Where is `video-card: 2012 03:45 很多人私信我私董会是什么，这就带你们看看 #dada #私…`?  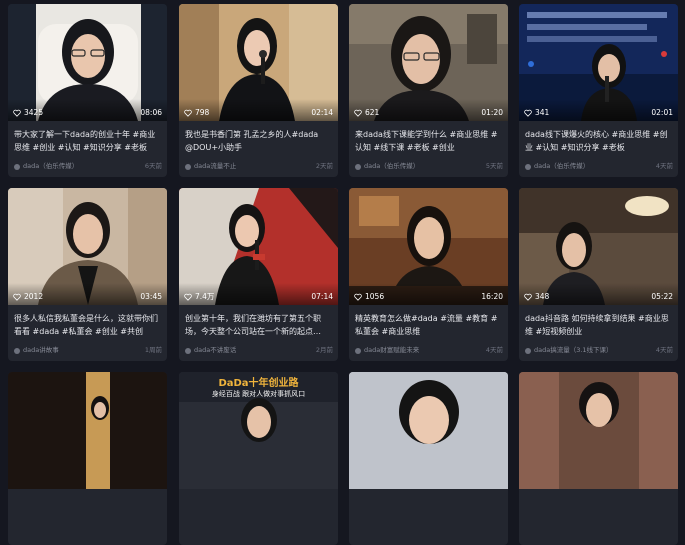 video-card: 2012 03:45 很多人私信我私董会是什么，这就带你们看看 #dada #私… is located at coordinates (87, 274).